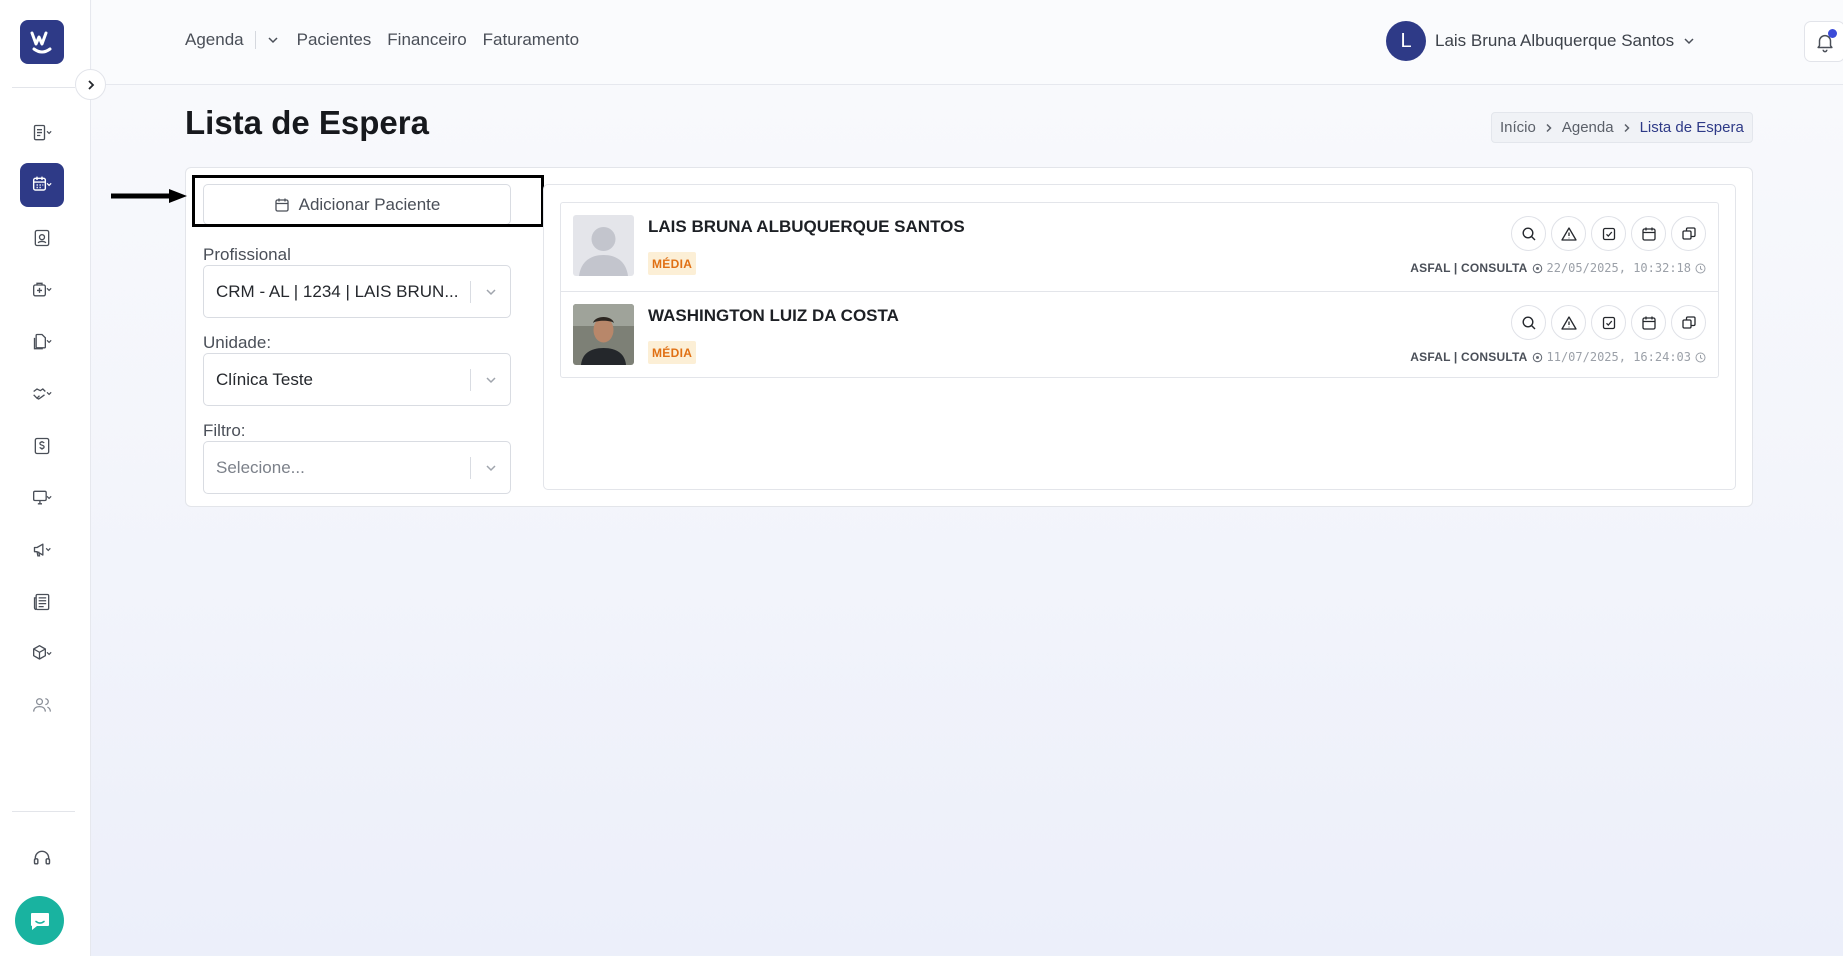  I want to click on files-icon, so click(42, 341).